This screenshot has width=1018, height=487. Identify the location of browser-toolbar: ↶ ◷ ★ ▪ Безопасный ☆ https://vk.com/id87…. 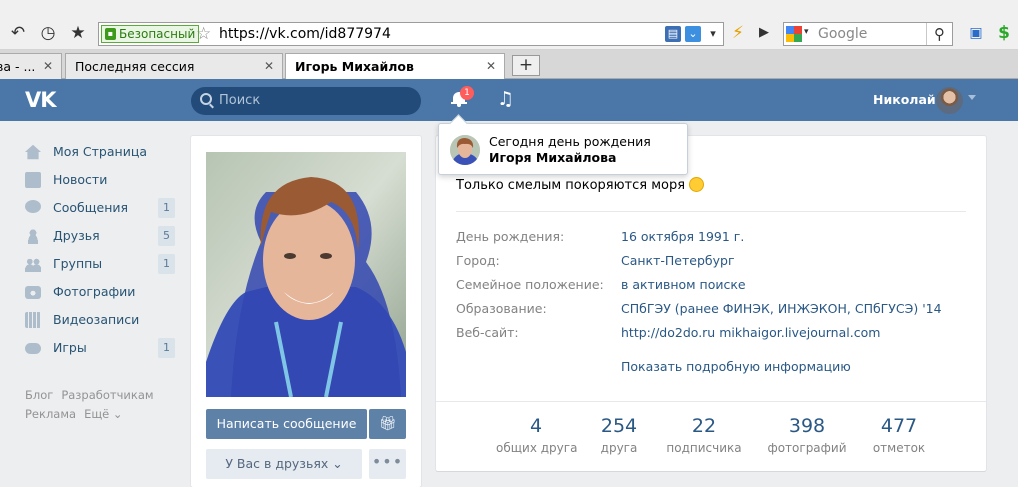
(509, 25).